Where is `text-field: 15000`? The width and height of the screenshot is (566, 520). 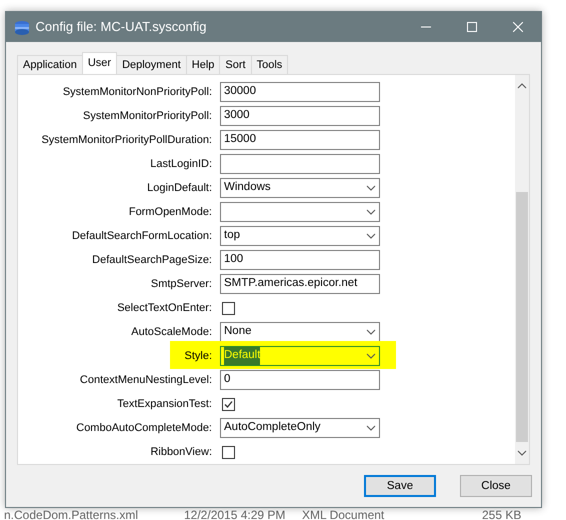 text-field: 15000 is located at coordinates (300, 140).